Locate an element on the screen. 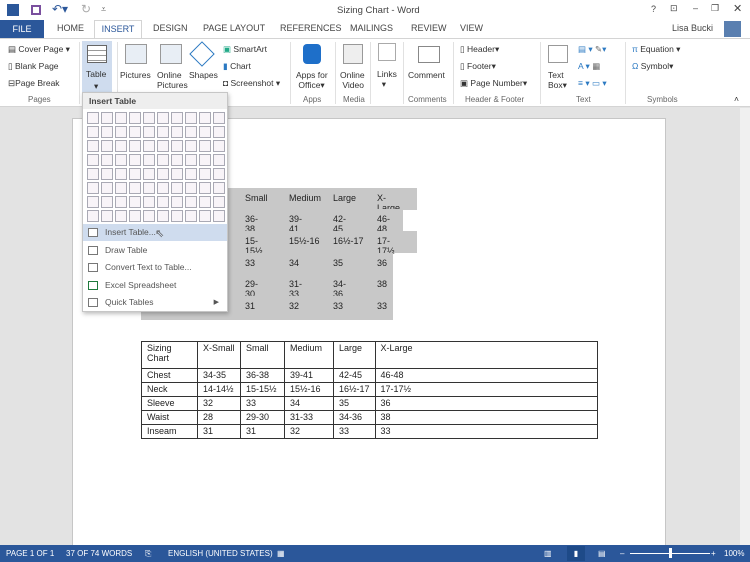 This screenshot has width=750, height=562. vertical-scrollbar is located at coordinates (745, 326).